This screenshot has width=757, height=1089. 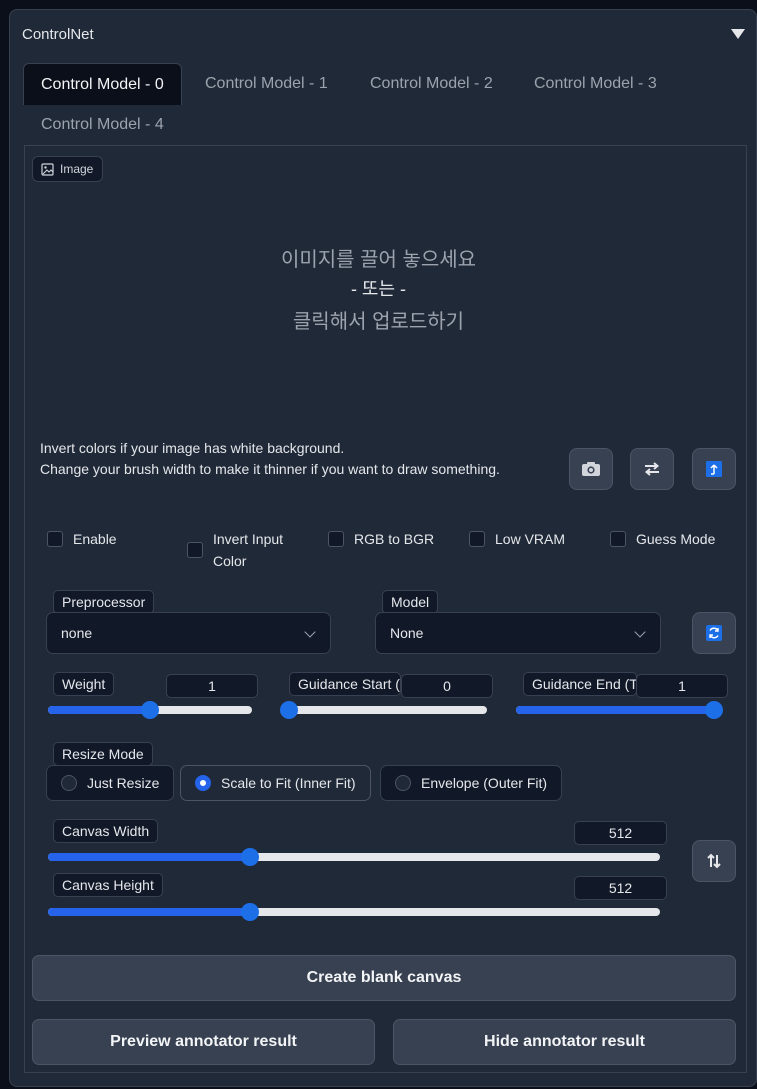 What do you see at coordinates (102, 84) in the screenshot?
I see `tab-control-model-0: Control Model - 0` at bounding box center [102, 84].